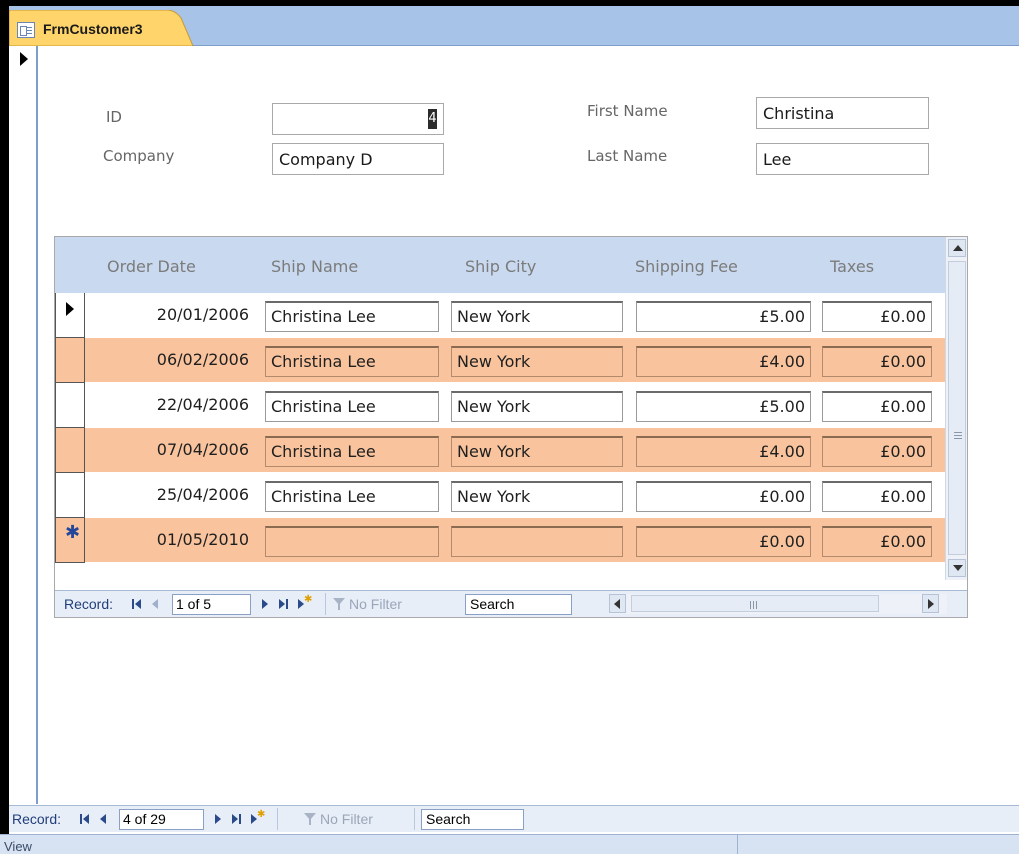  I want to click on first-name-label: First Name, so click(627, 111).